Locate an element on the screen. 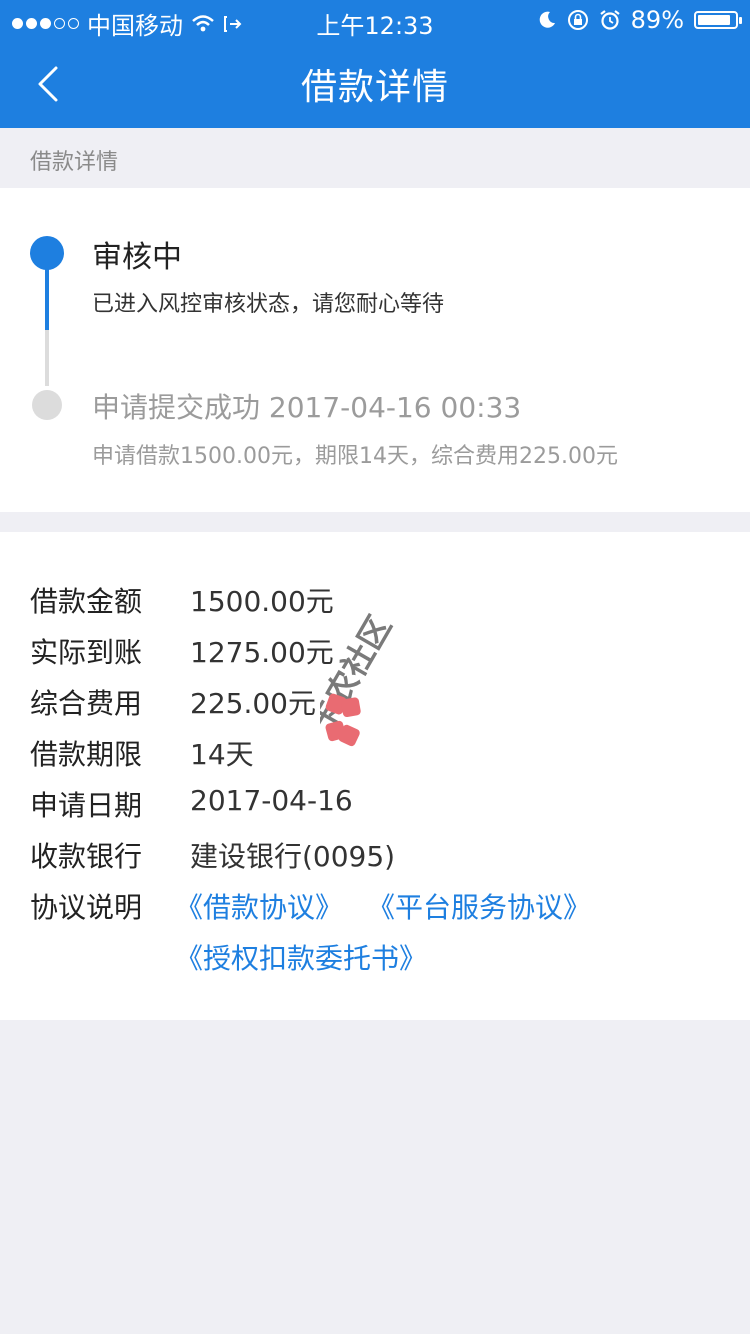  current-status-description: 已进入风控审核状态，请您耐心等待 is located at coordinates (268, 304).